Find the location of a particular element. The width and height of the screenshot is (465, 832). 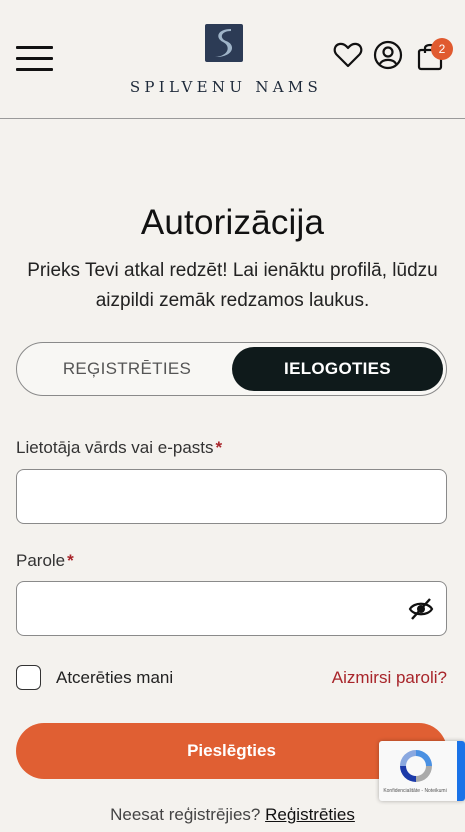

username-field is located at coordinates (231, 496).